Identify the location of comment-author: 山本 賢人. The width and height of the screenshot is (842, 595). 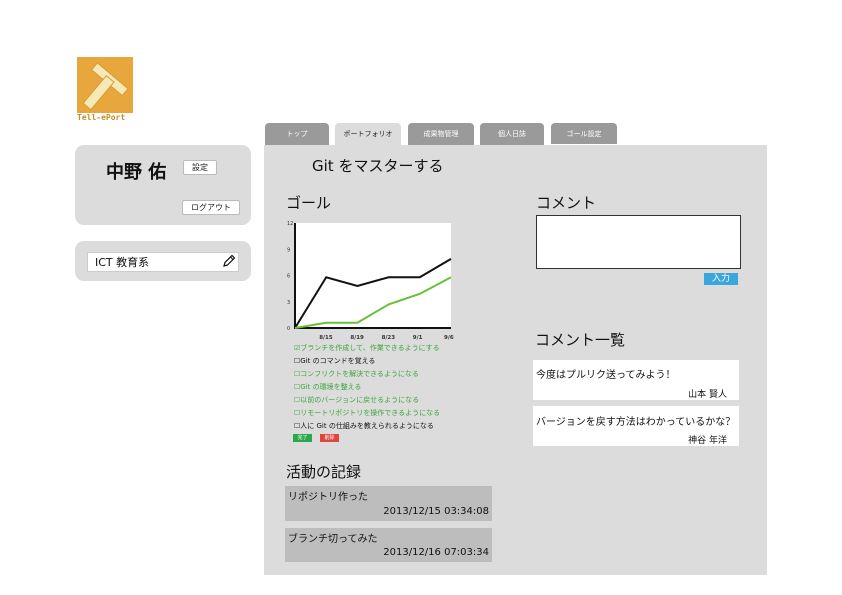
(707, 395).